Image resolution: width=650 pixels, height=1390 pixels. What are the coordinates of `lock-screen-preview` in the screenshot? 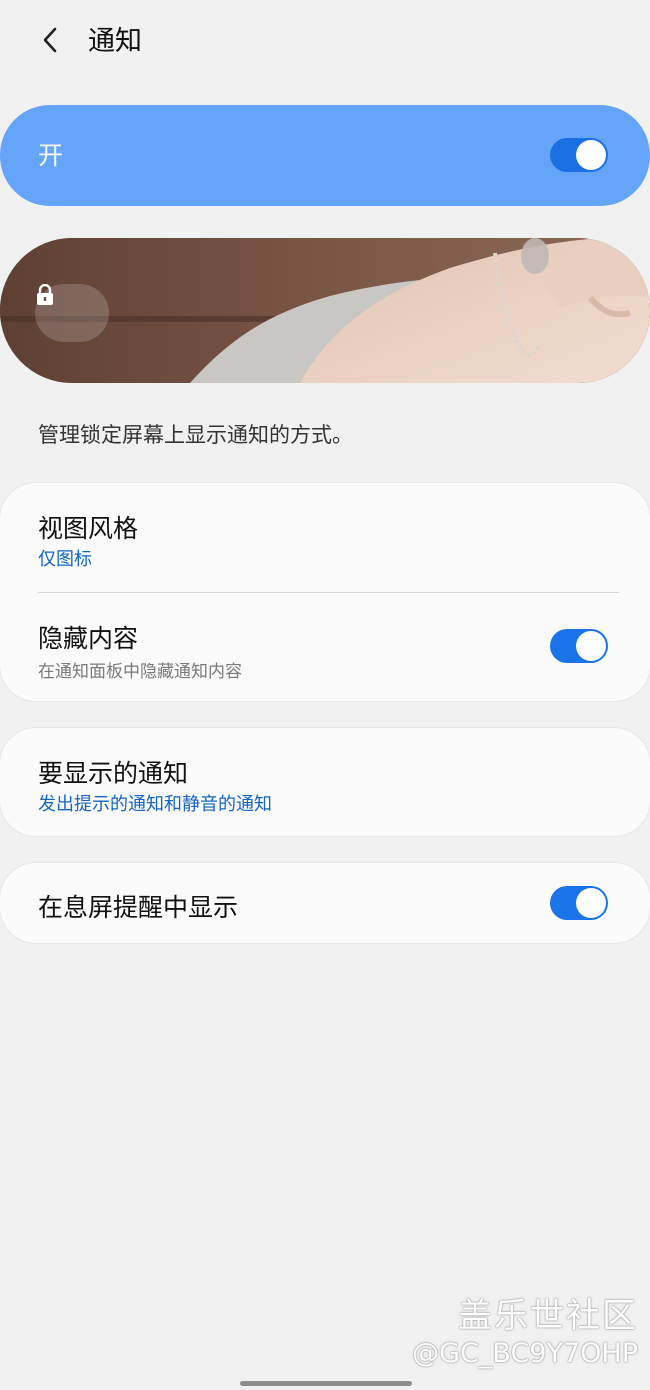 It's located at (325, 310).